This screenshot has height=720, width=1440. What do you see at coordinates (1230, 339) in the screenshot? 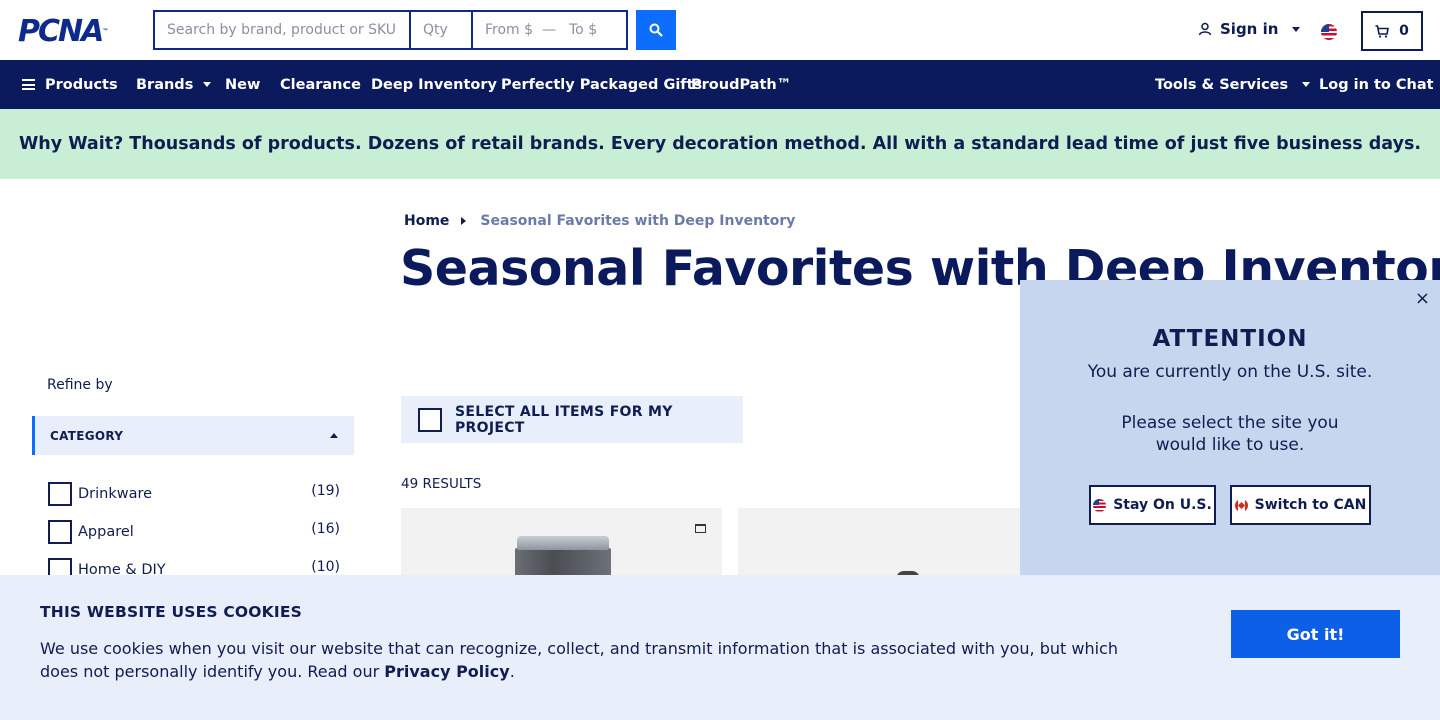
I see `popup-title: ATTENTION` at bounding box center [1230, 339].